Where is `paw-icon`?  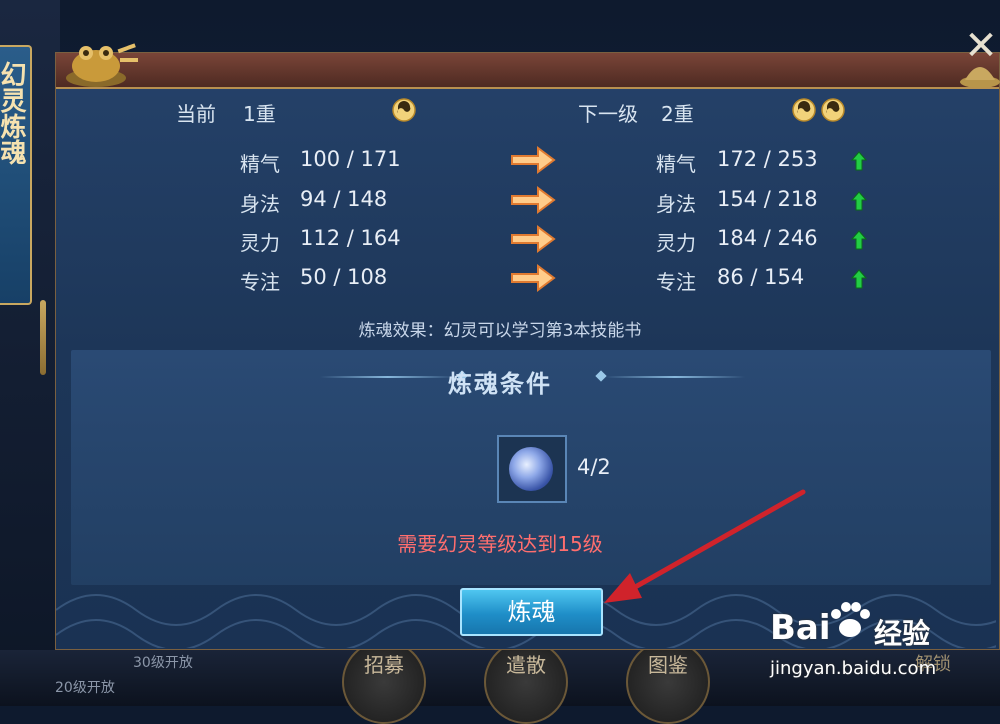
paw-icon is located at coordinates (850, 619).